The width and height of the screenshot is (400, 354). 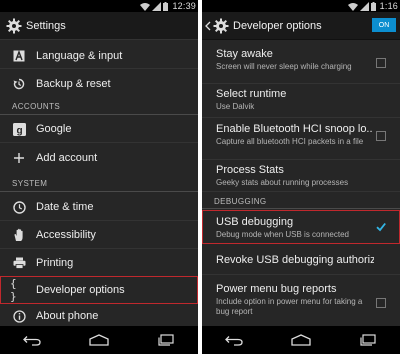 What do you see at coordinates (54, 129) in the screenshot?
I see `settings-item-label: Google` at bounding box center [54, 129].